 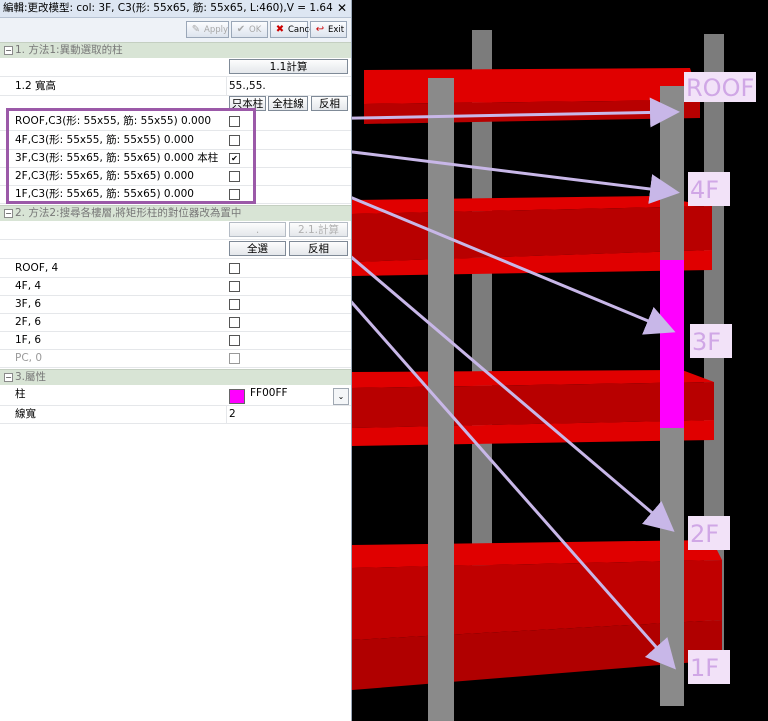 I want to click on column-checkbox-checked: ✔, so click(x=234, y=158).